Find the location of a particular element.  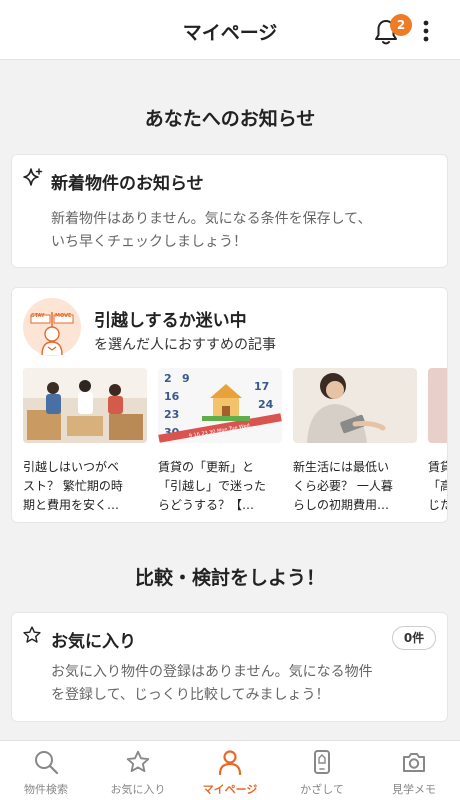

bottom-tab-bar: 物件検索 お気に入り マイページ かざして 見学メモ is located at coordinates (230, 770).